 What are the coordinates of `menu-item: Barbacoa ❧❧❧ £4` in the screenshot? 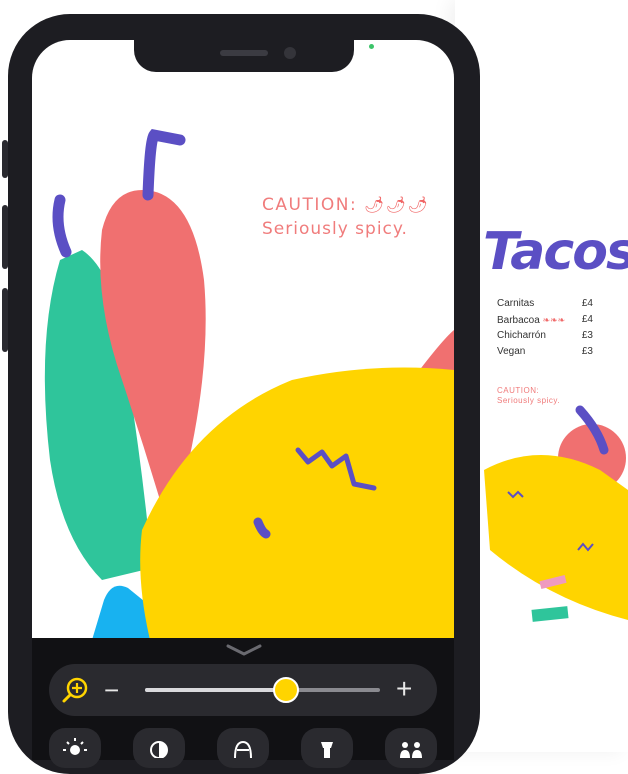 It's located at (545, 320).